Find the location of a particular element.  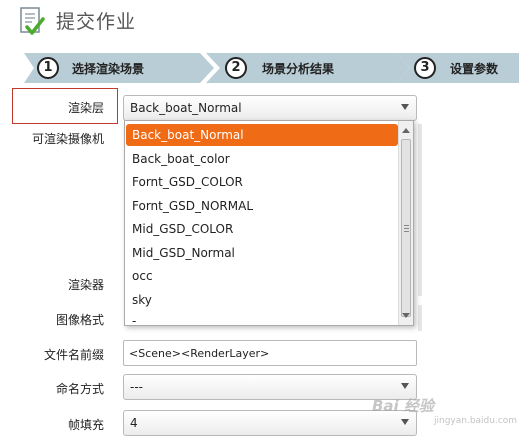

file-prefix-input: <Scene><RenderLayer> is located at coordinates (270, 353).